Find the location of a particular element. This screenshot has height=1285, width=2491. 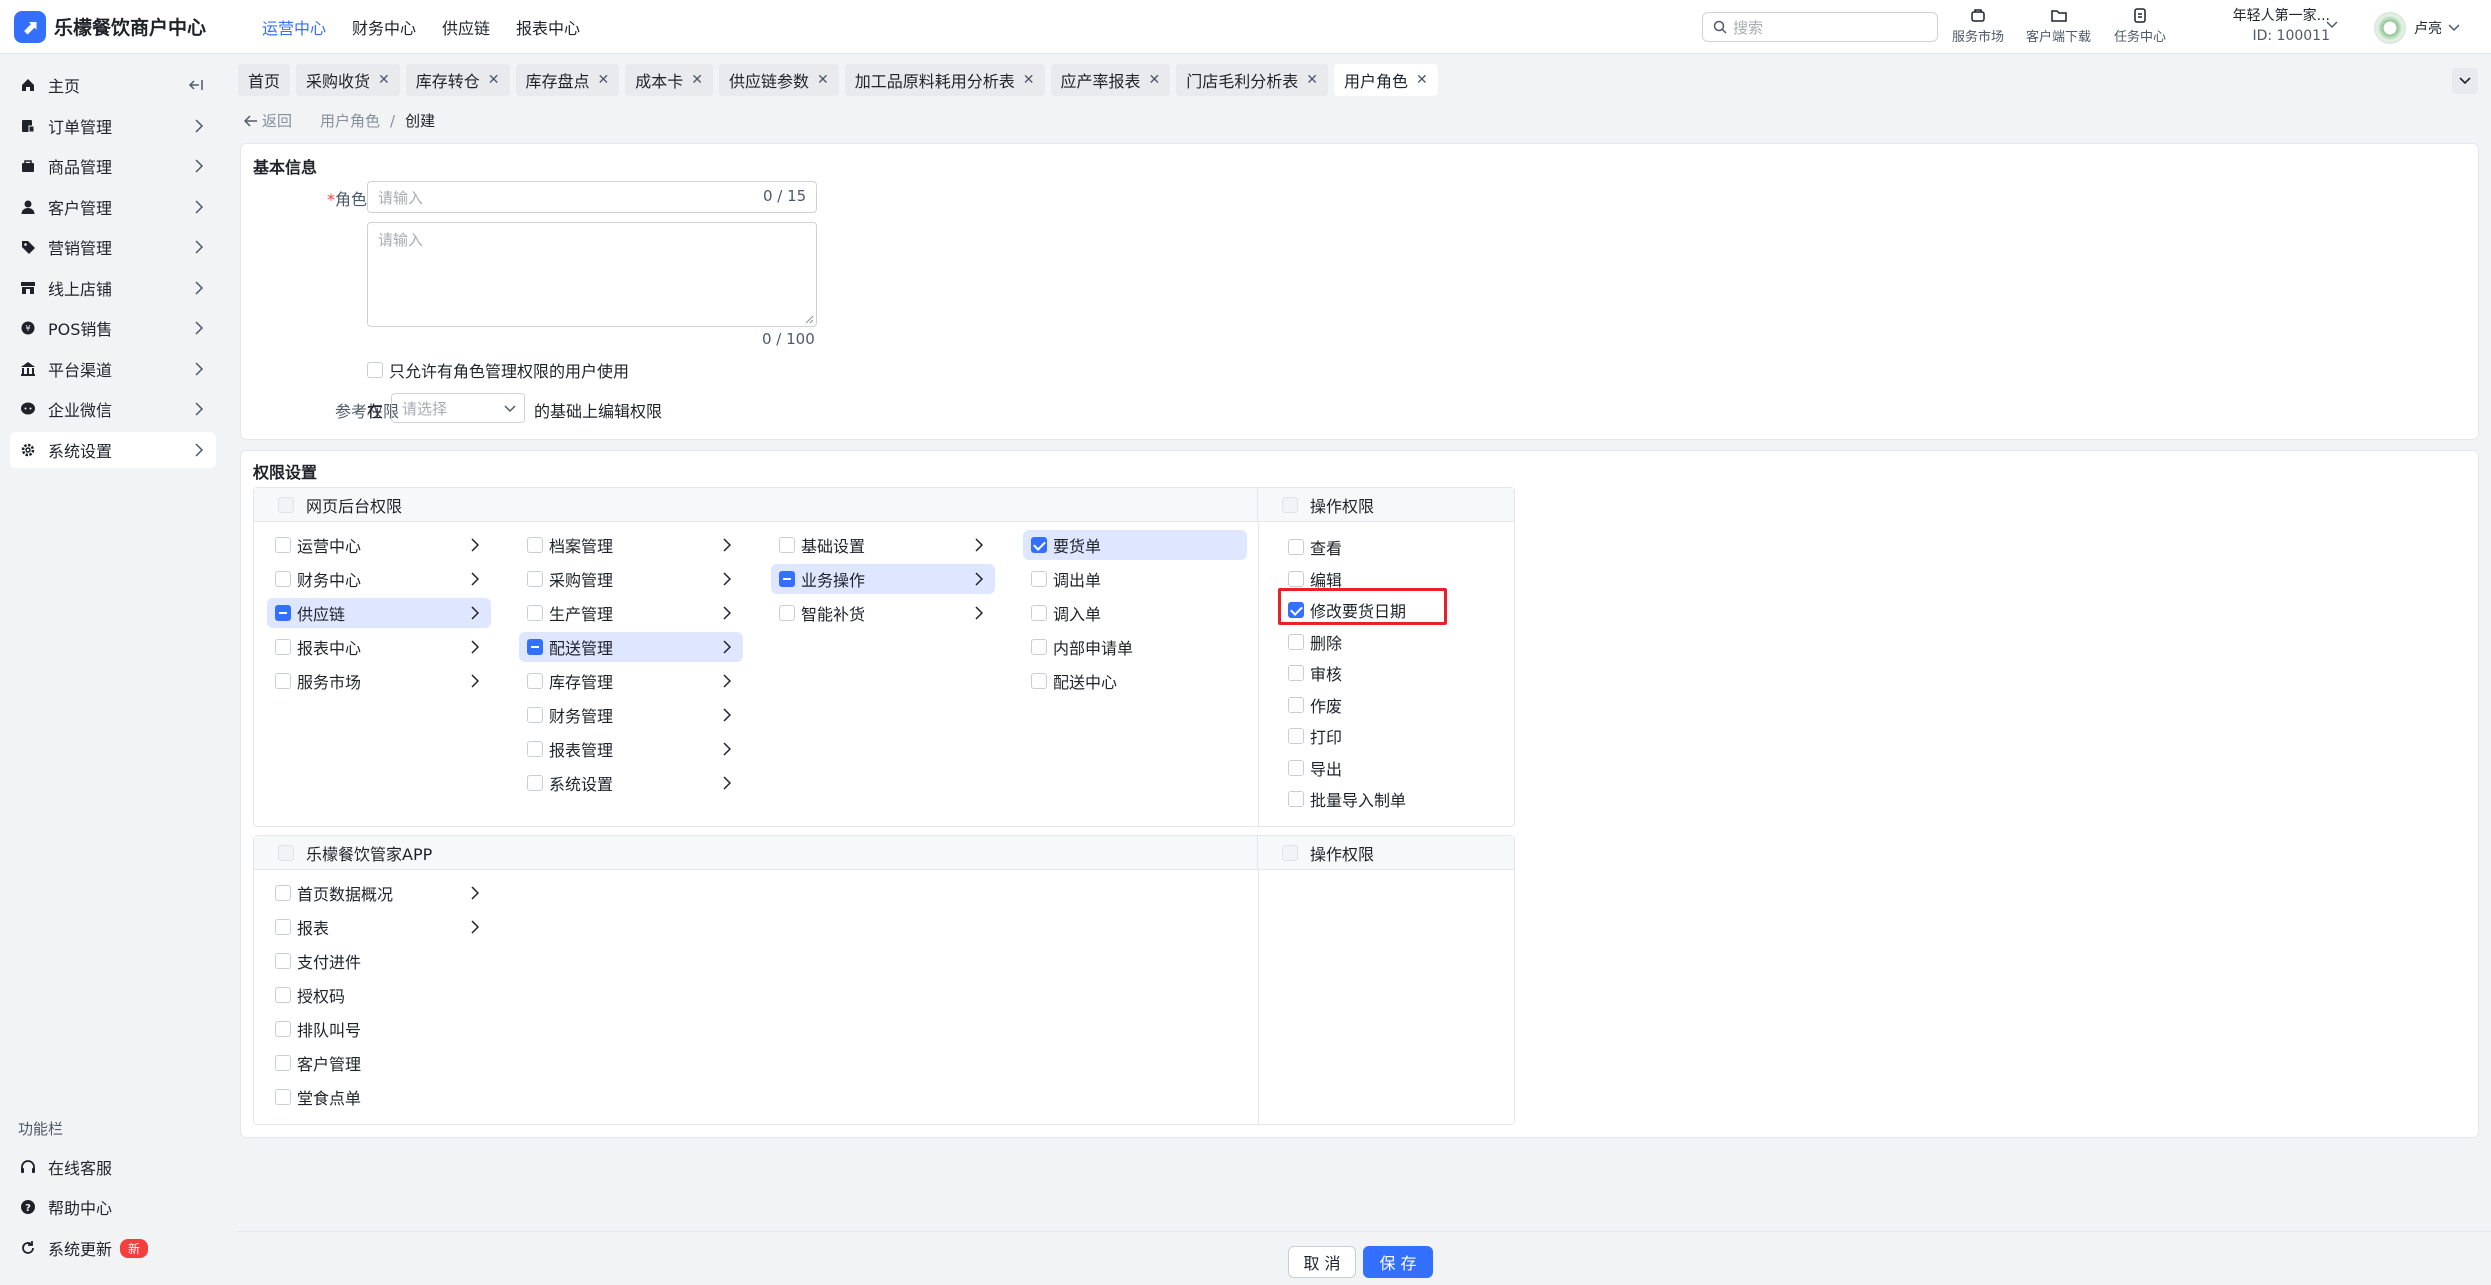

sidebar-item-online-service: 在线客服 is located at coordinates (113, 1167).